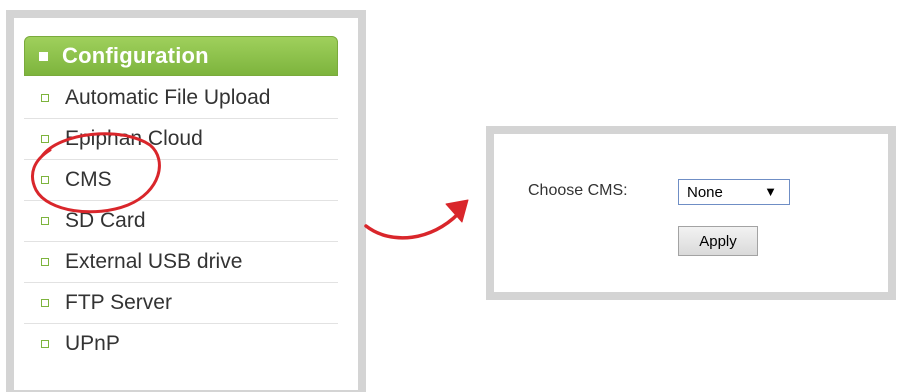 The width and height of the screenshot is (908, 392). I want to click on cms-select-value: None, so click(705, 192).